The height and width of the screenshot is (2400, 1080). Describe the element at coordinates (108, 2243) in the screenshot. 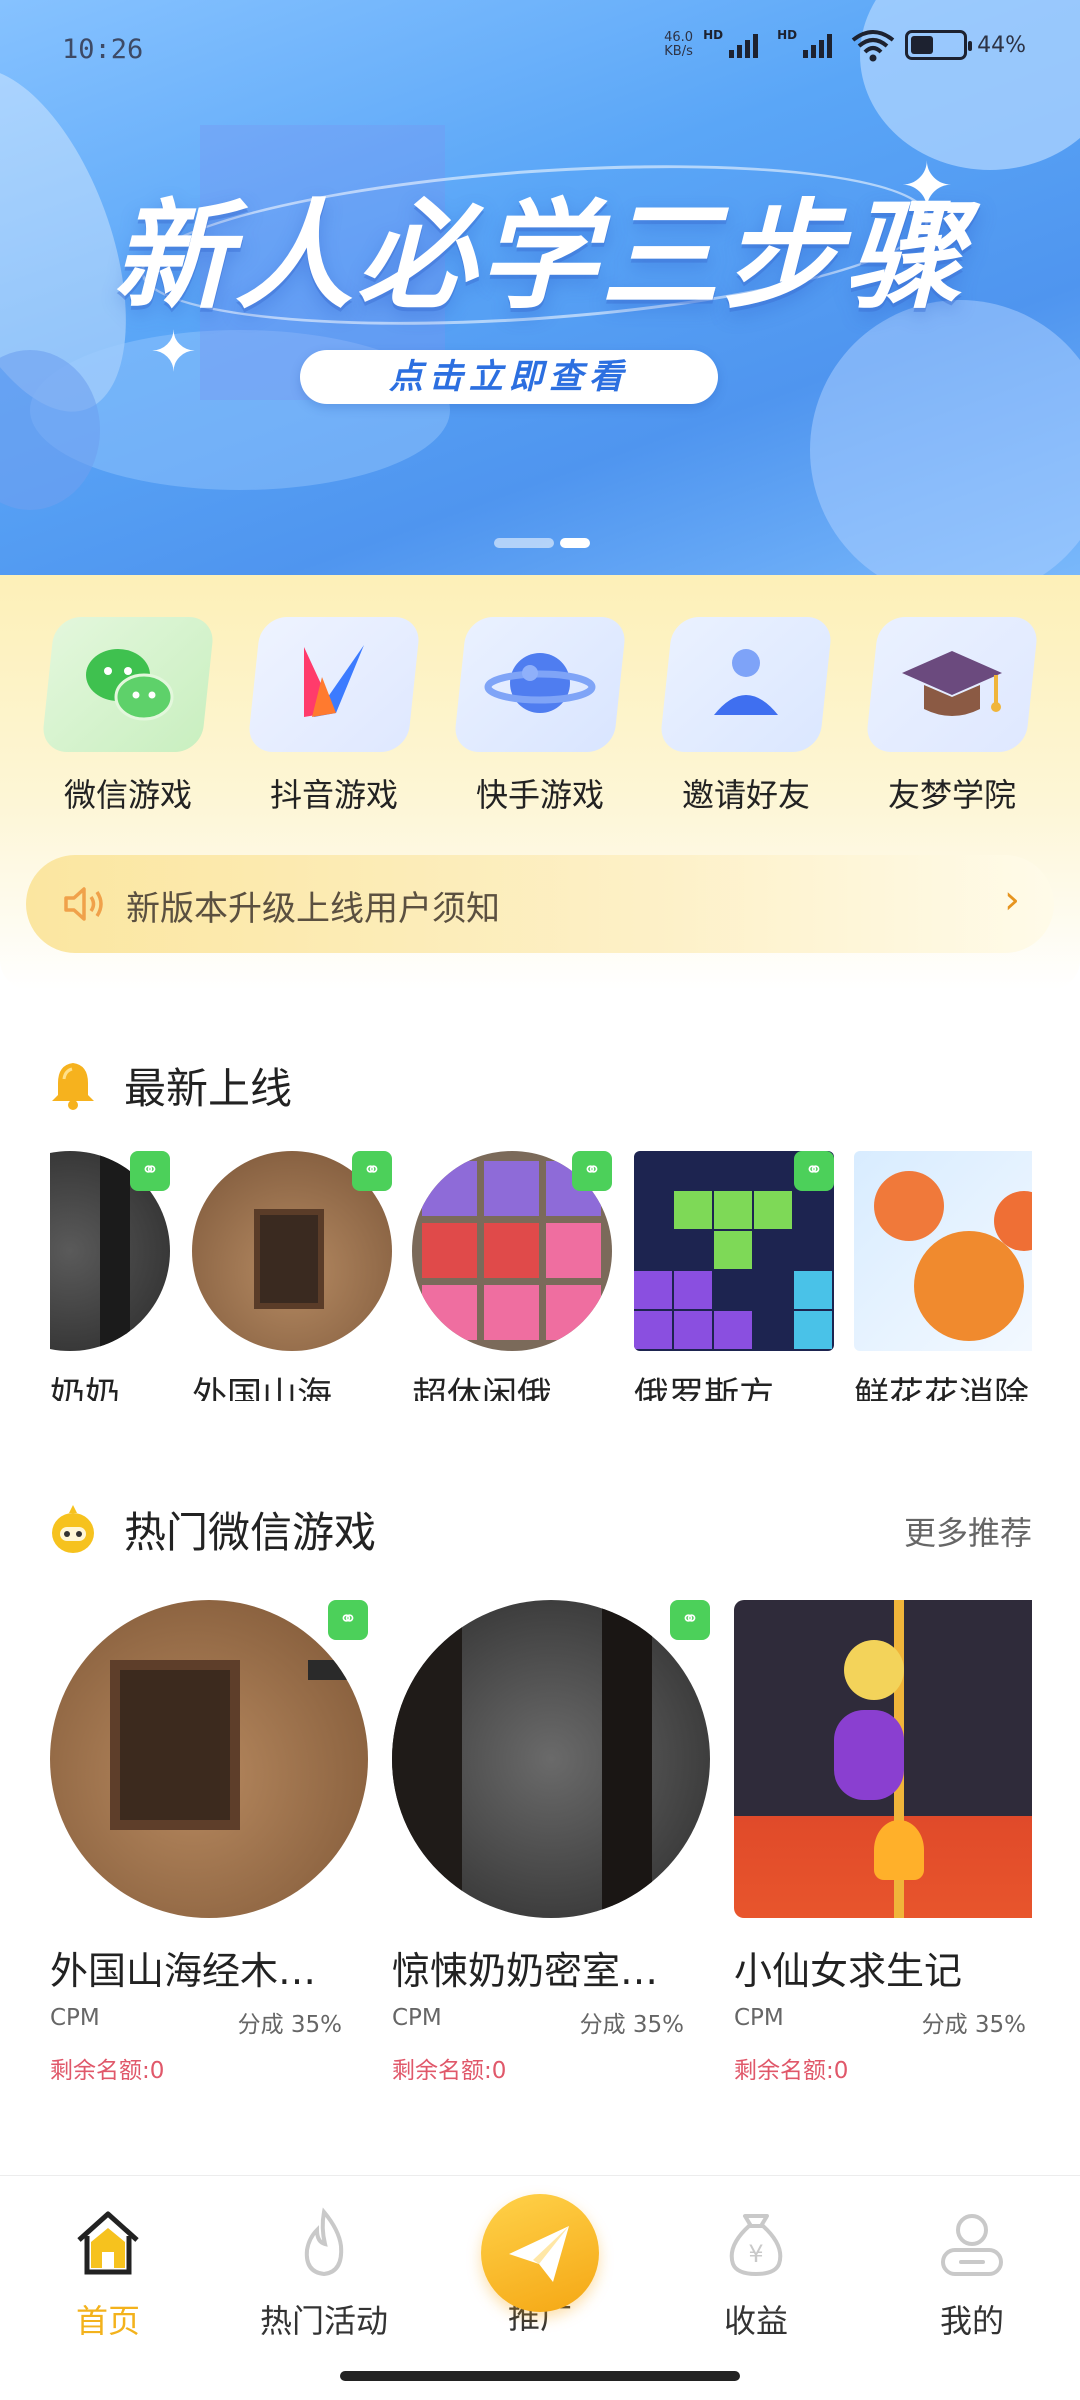

I see `home-icon` at that location.